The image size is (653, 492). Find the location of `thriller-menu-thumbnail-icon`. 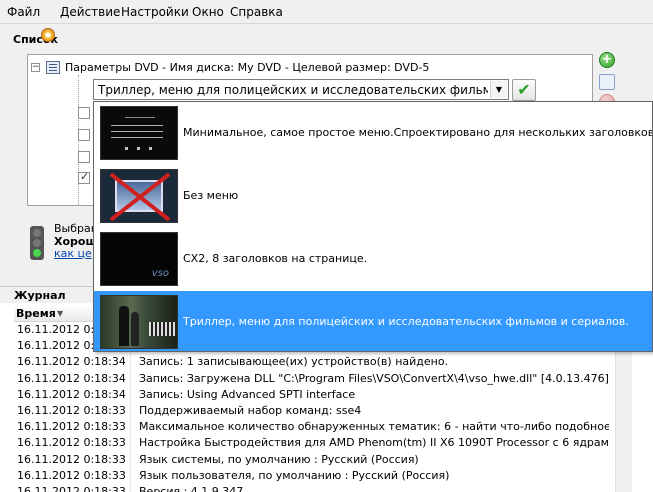

thriller-menu-thumbnail-icon is located at coordinates (139, 322).